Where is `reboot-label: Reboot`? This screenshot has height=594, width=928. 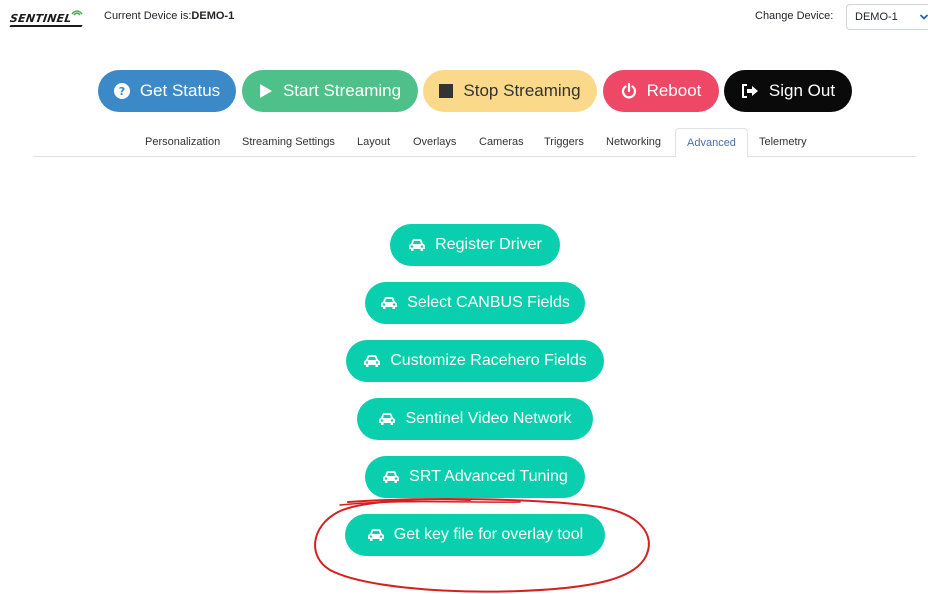 reboot-label: Reboot is located at coordinates (674, 90).